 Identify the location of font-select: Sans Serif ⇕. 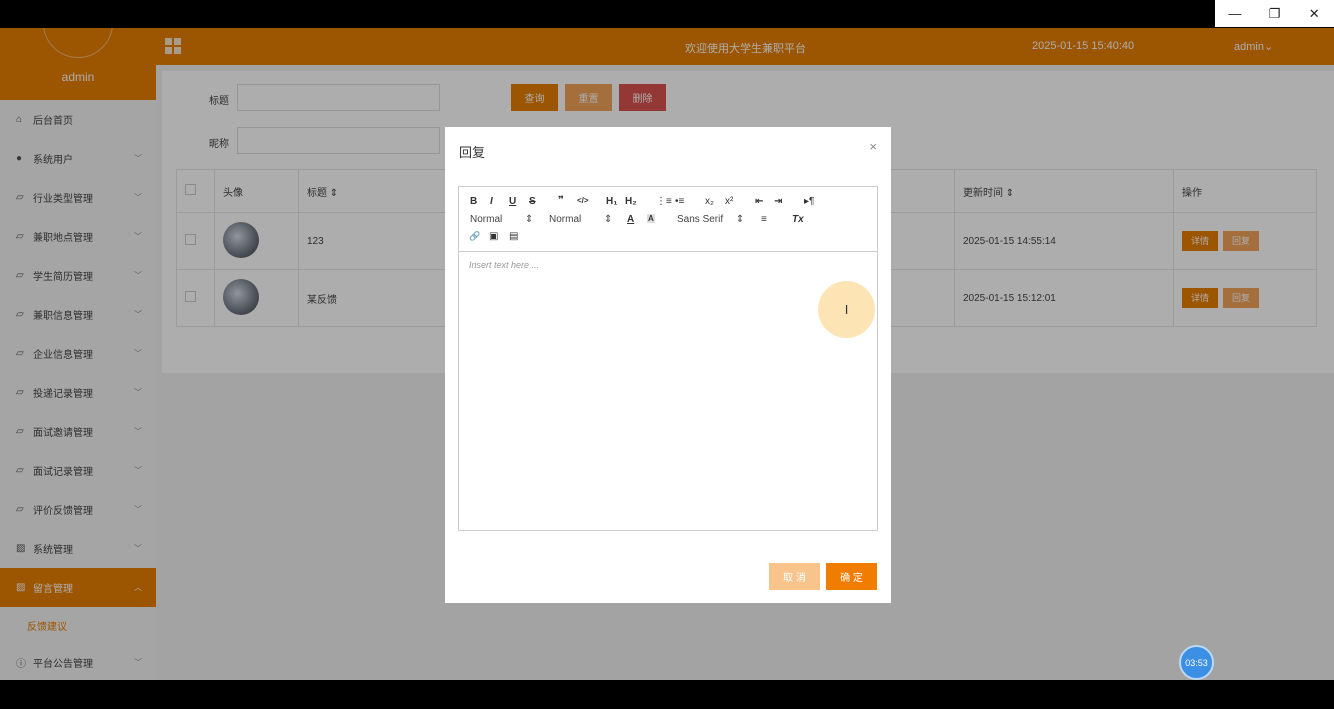
(710, 219).